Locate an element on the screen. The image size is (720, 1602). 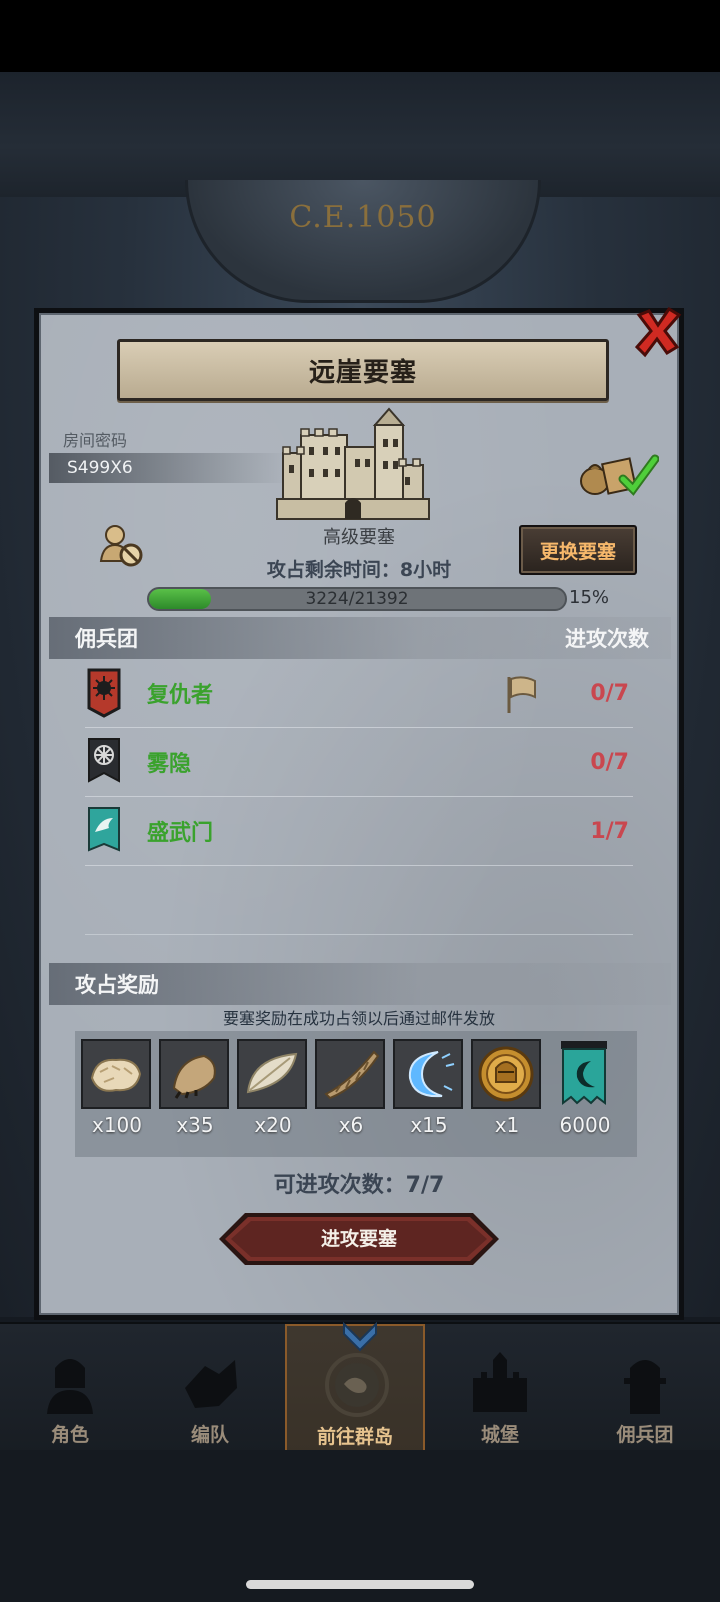
reward-item: x6 is located at coordinates (351, 1088).